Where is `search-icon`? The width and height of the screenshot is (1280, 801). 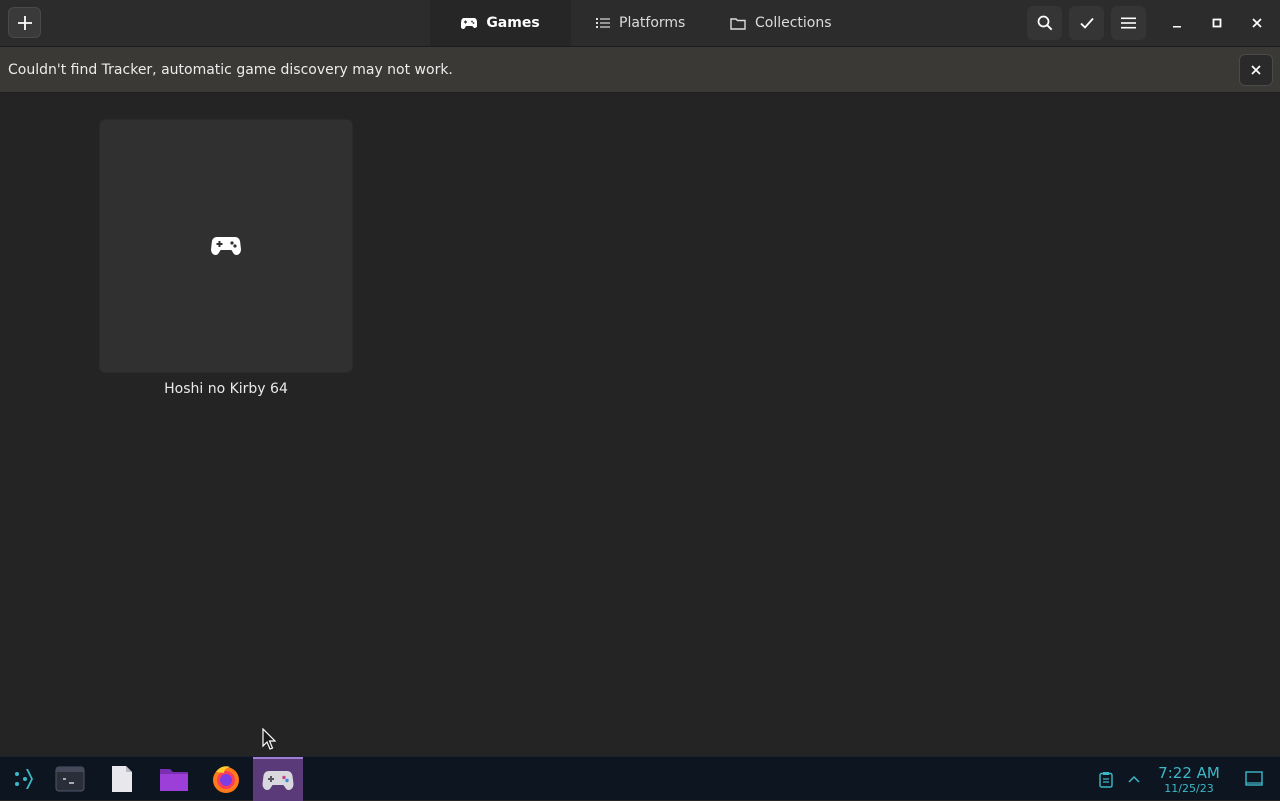 search-icon is located at coordinates (1044, 23).